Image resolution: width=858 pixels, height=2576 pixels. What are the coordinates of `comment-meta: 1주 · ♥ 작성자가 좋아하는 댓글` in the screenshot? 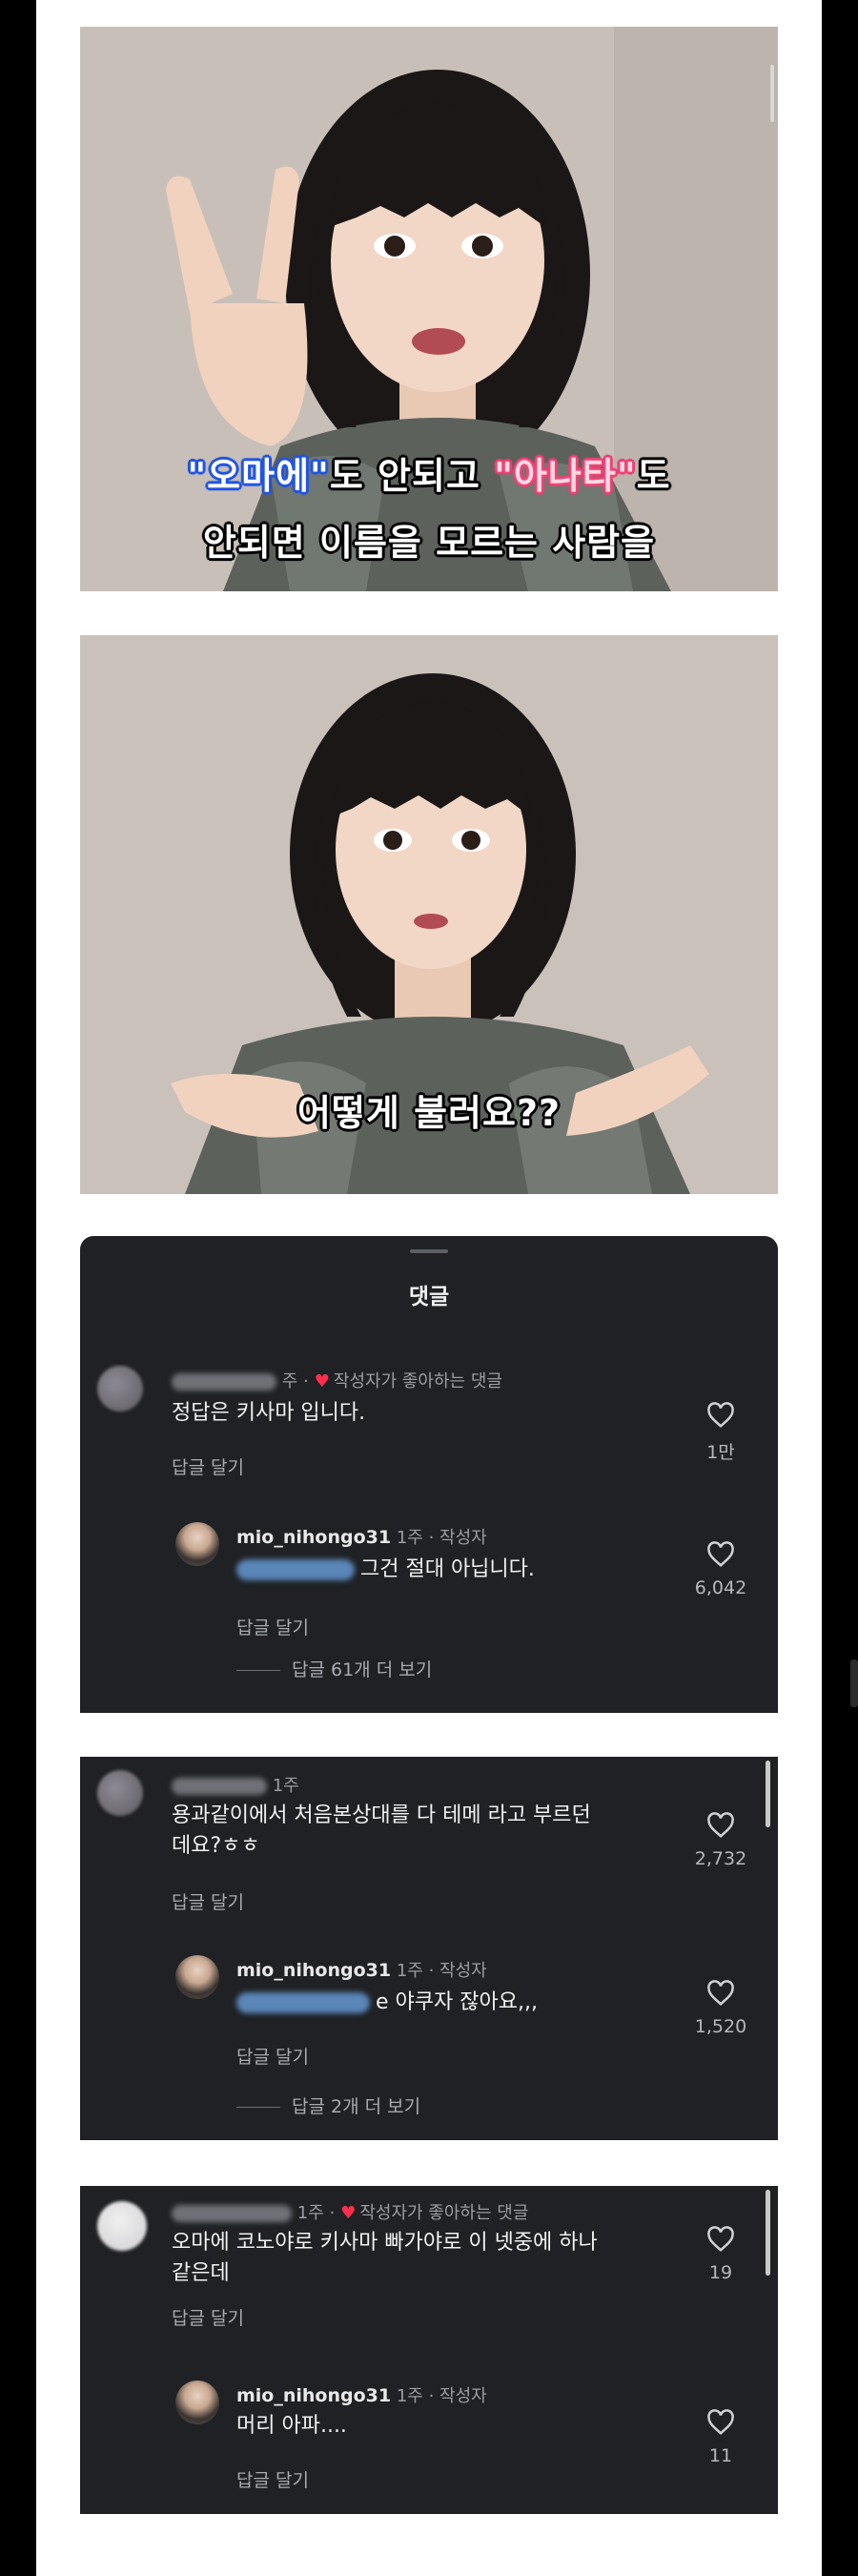 It's located at (350, 2211).